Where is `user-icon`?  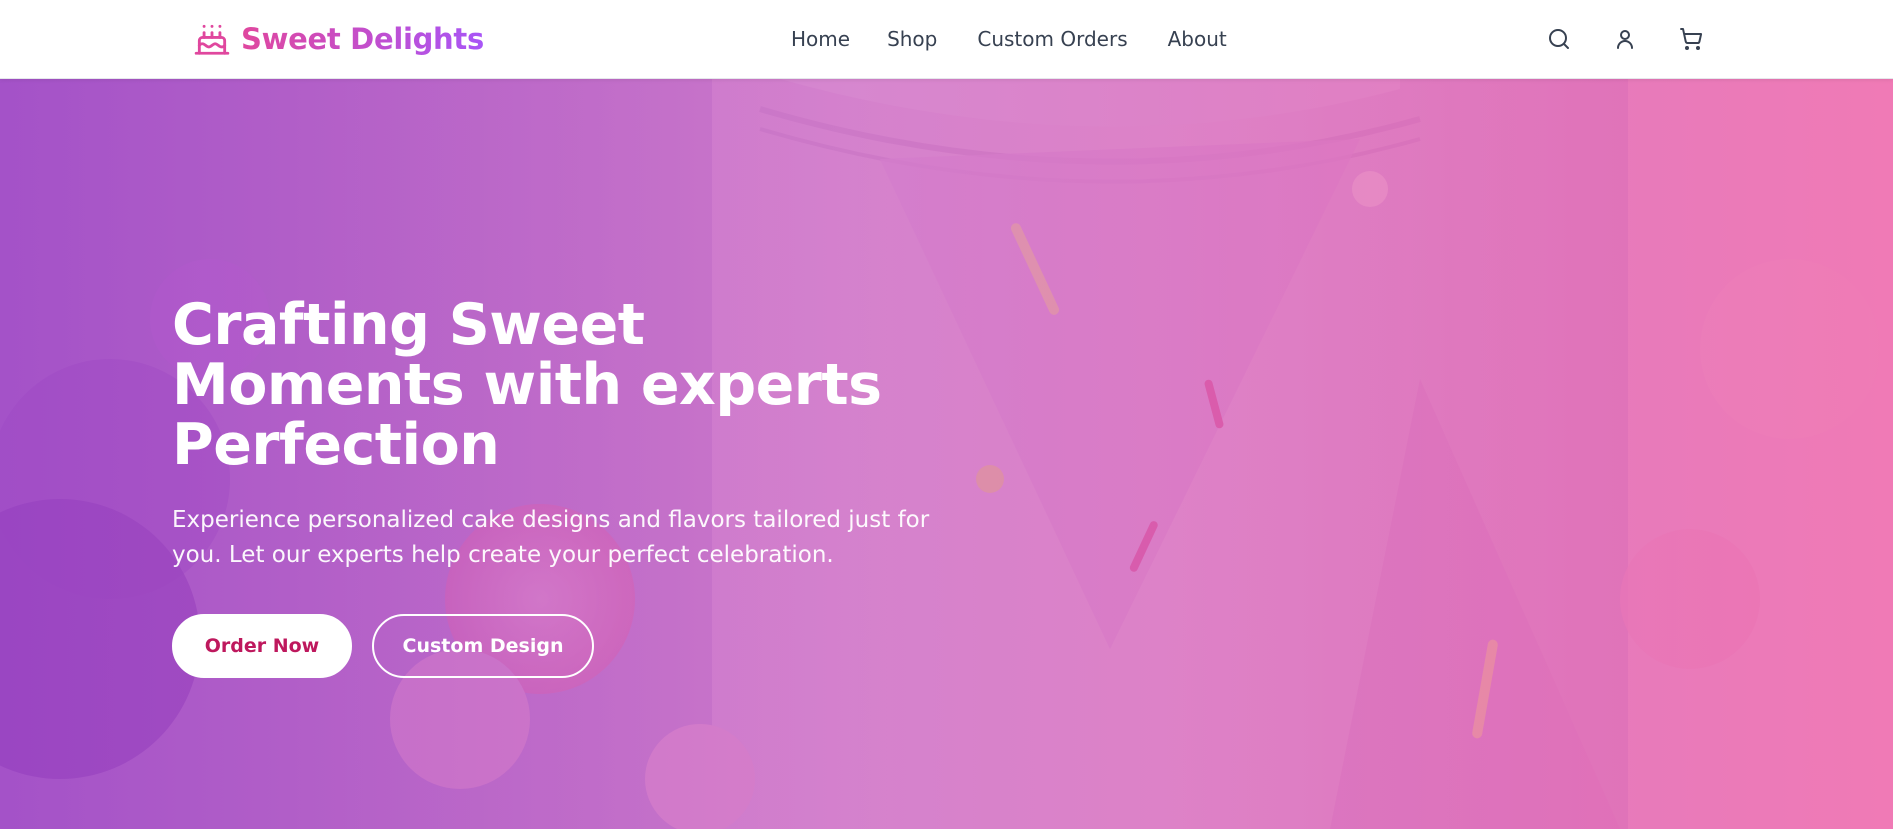
user-icon is located at coordinates (1625, 39).